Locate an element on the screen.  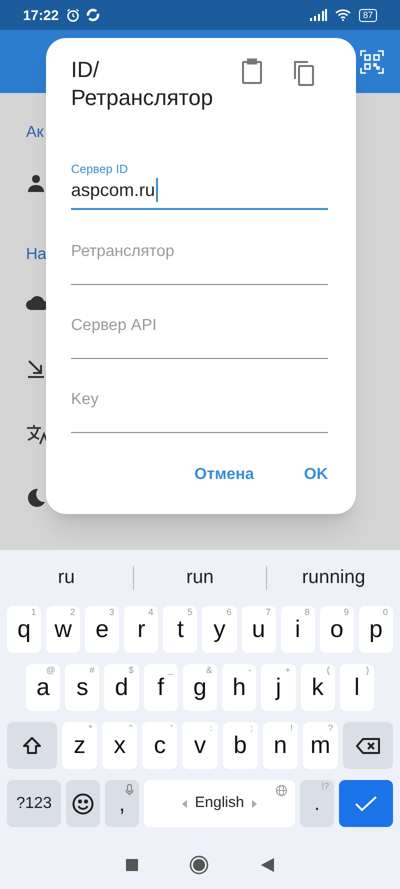
key-hint: ( is located at coordinates (328, 670).